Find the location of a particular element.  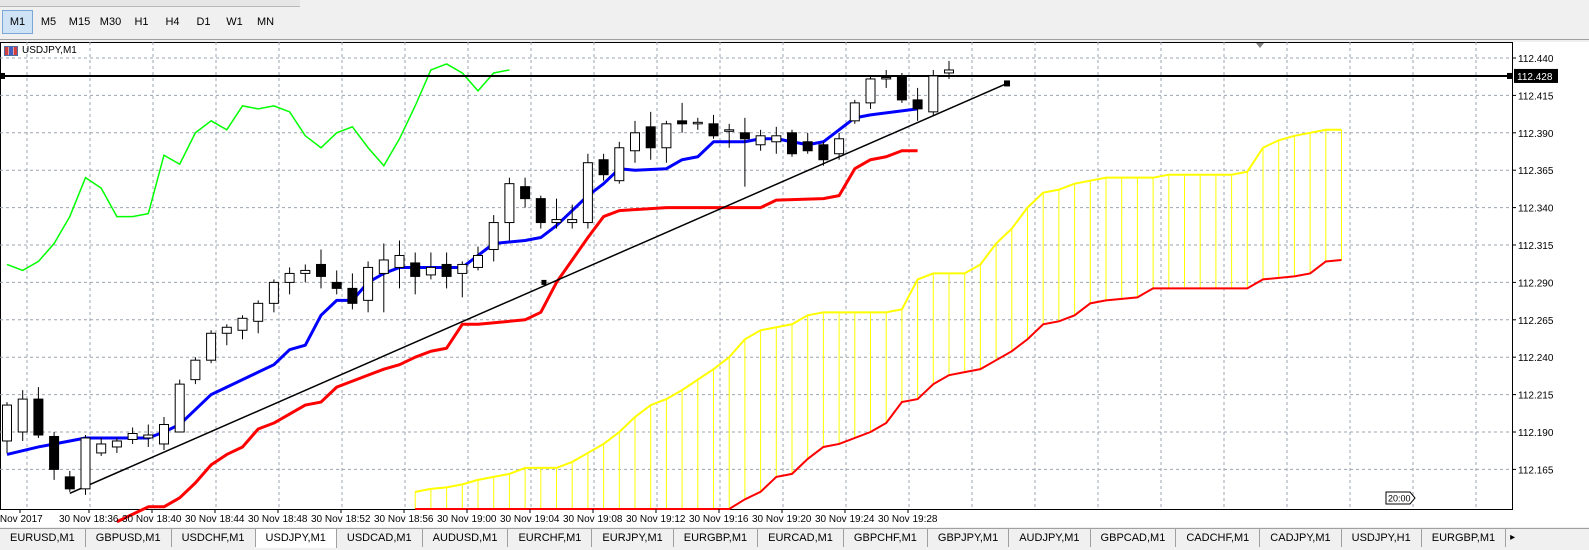

symbol-tab: GBPUSD,M1 is located at coordinates (129, 538).